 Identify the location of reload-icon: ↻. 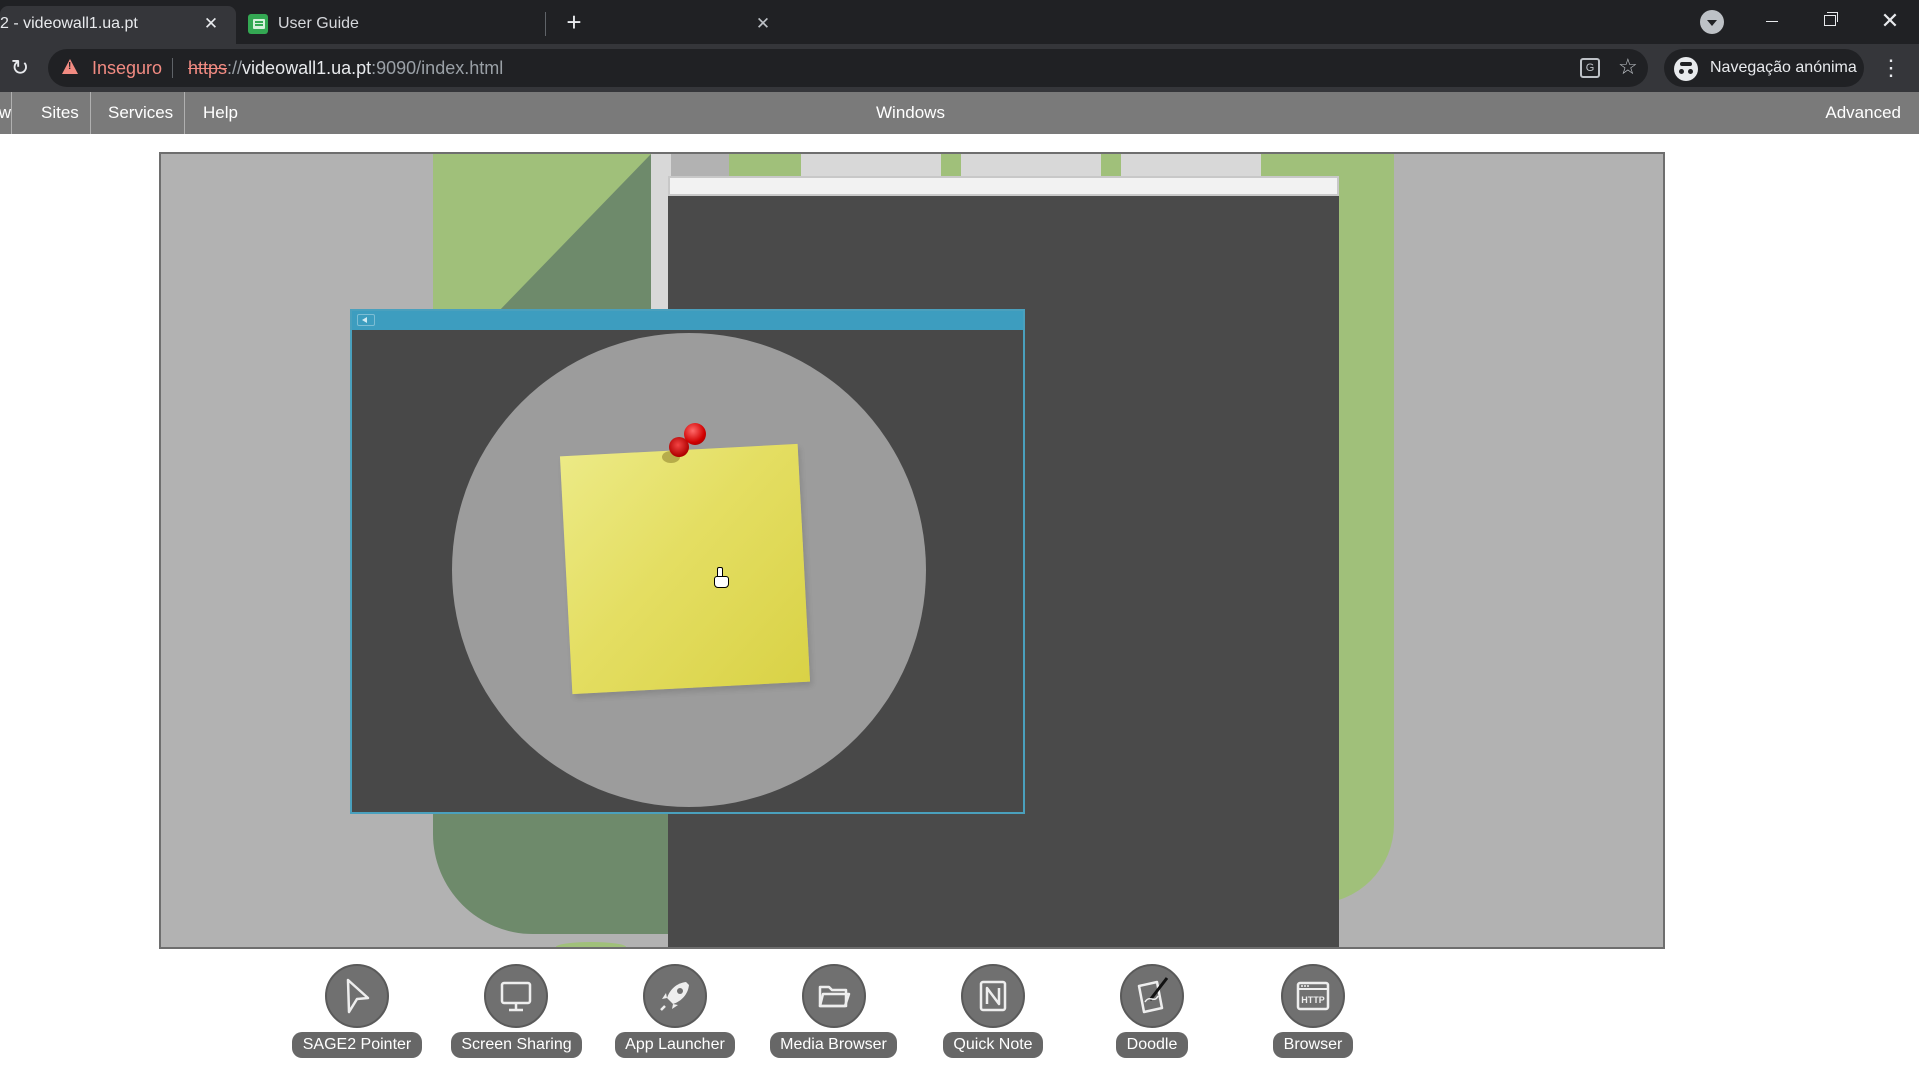
(20, 68).